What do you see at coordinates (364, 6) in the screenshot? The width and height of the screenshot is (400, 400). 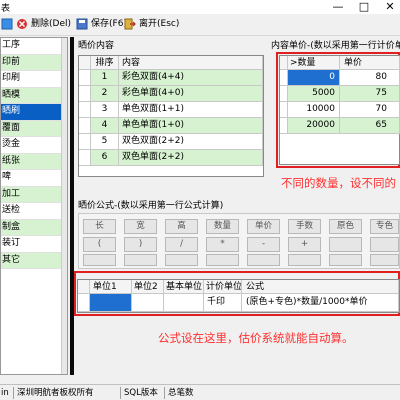 I see `maximize-button: □` at bounding box center [364, 6].